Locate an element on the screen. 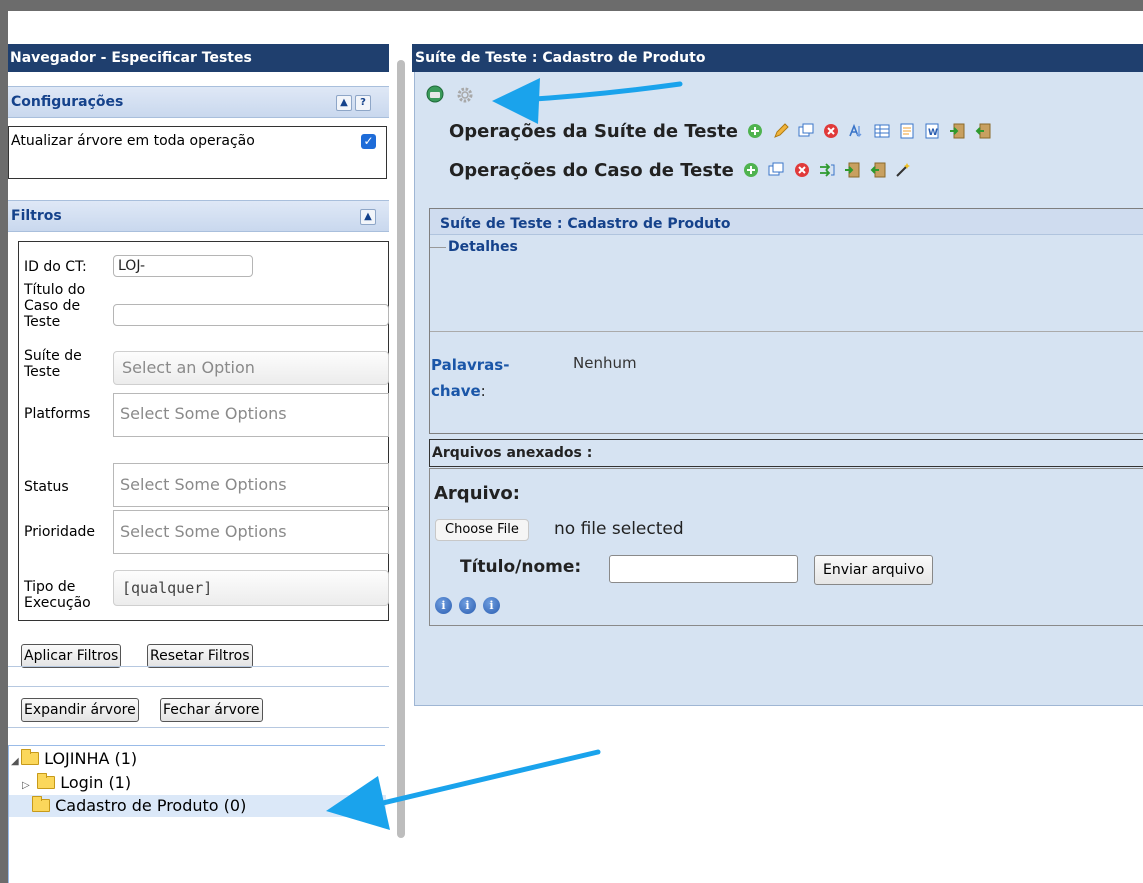 This screenshot has width=1143, height=883. suite-details-title: Suíte de Teste : Cadastro de Produto is located at coordinates (786, 222).